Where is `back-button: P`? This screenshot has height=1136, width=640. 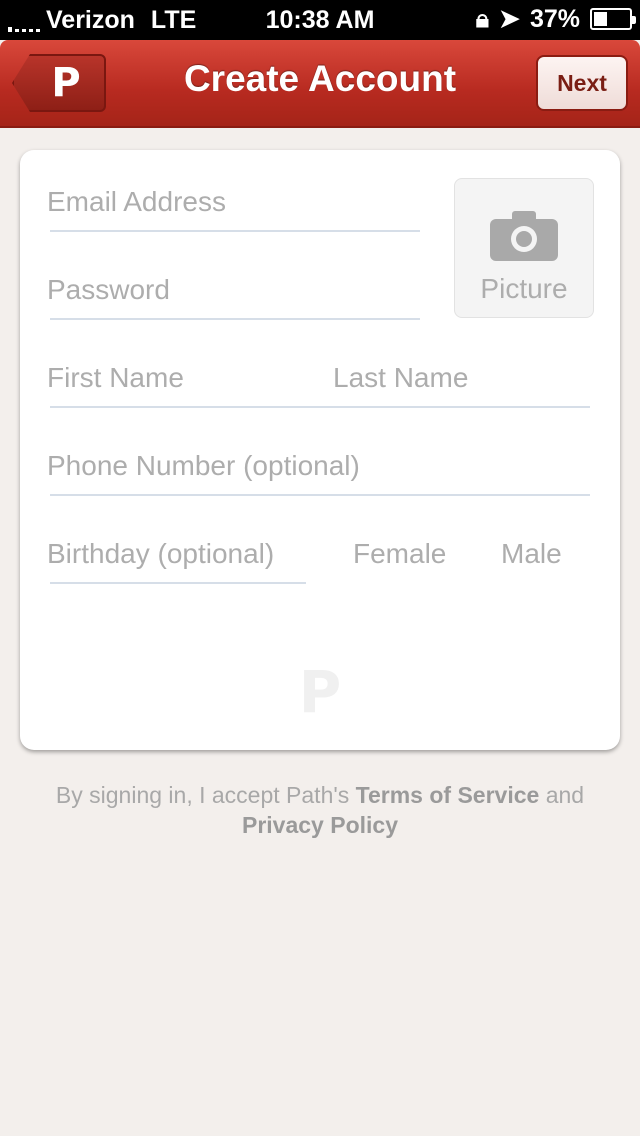
back-button: P is located at coordinates (59, 83).